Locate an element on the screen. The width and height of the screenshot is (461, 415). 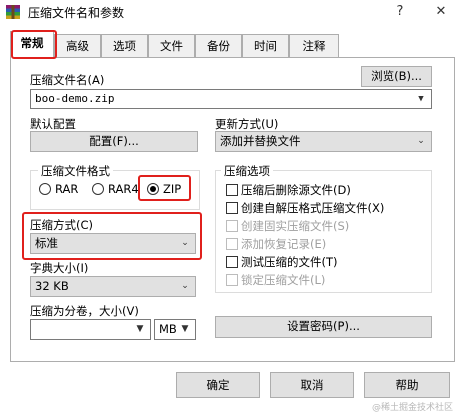
dictionary-size-select: 32 KB ⌄ is located at coordinates (113, 286).